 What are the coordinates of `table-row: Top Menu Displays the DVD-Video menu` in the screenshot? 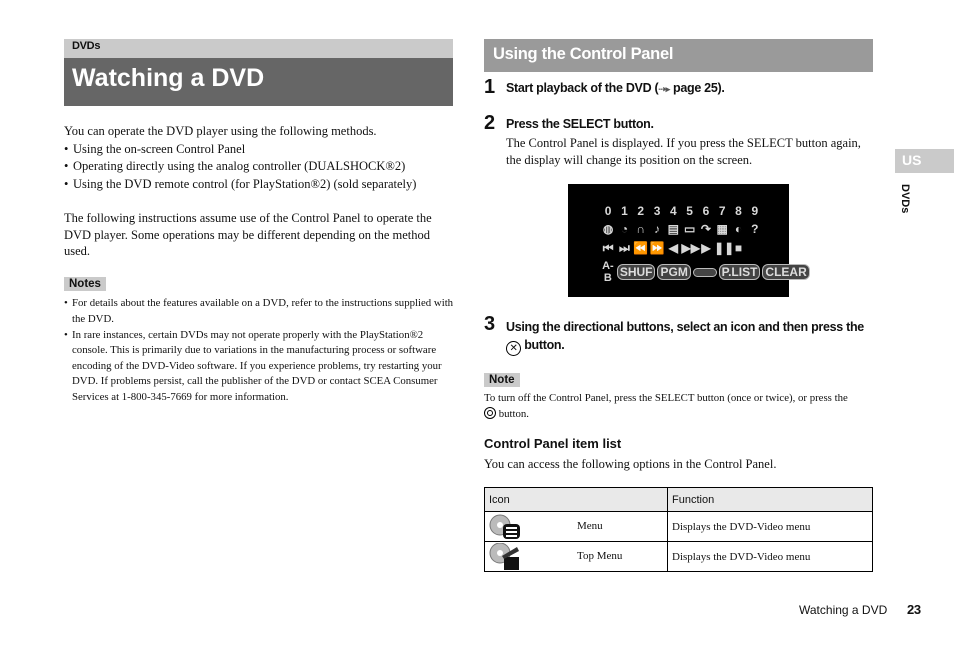 It's located at (678, 556).